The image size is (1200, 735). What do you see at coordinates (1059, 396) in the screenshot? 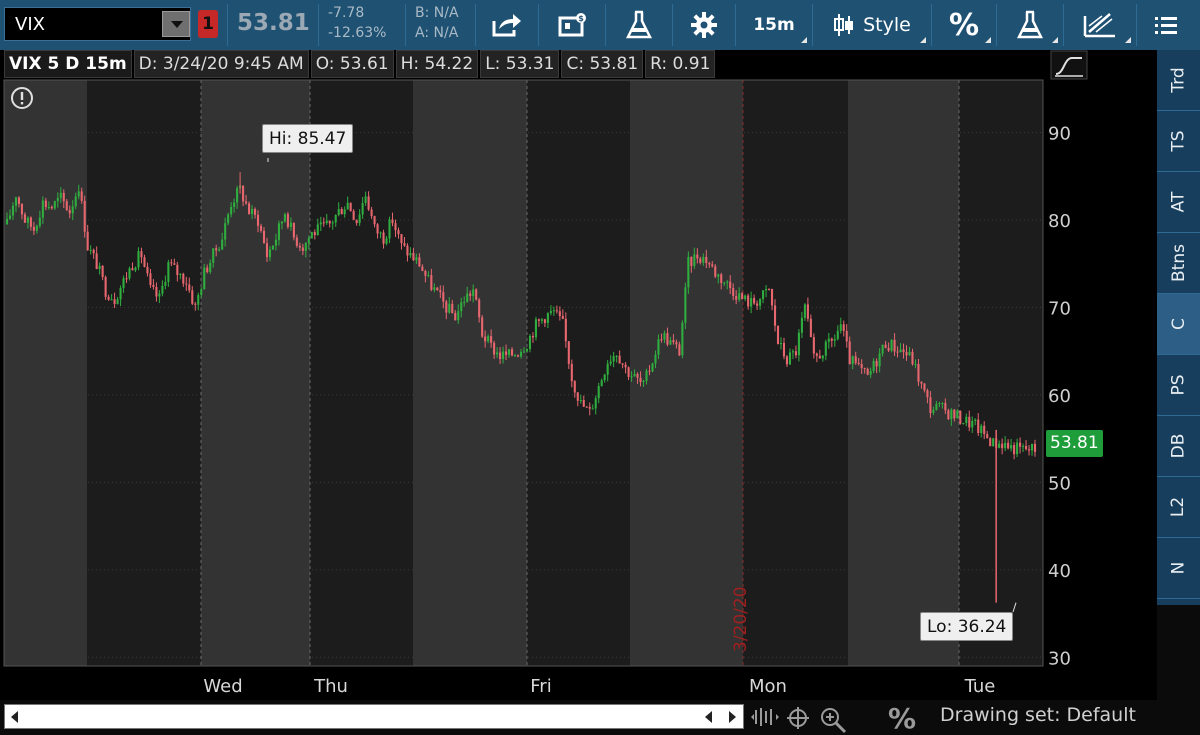
I see `y-tick-label: 60` at bounding box center [1059, 396].